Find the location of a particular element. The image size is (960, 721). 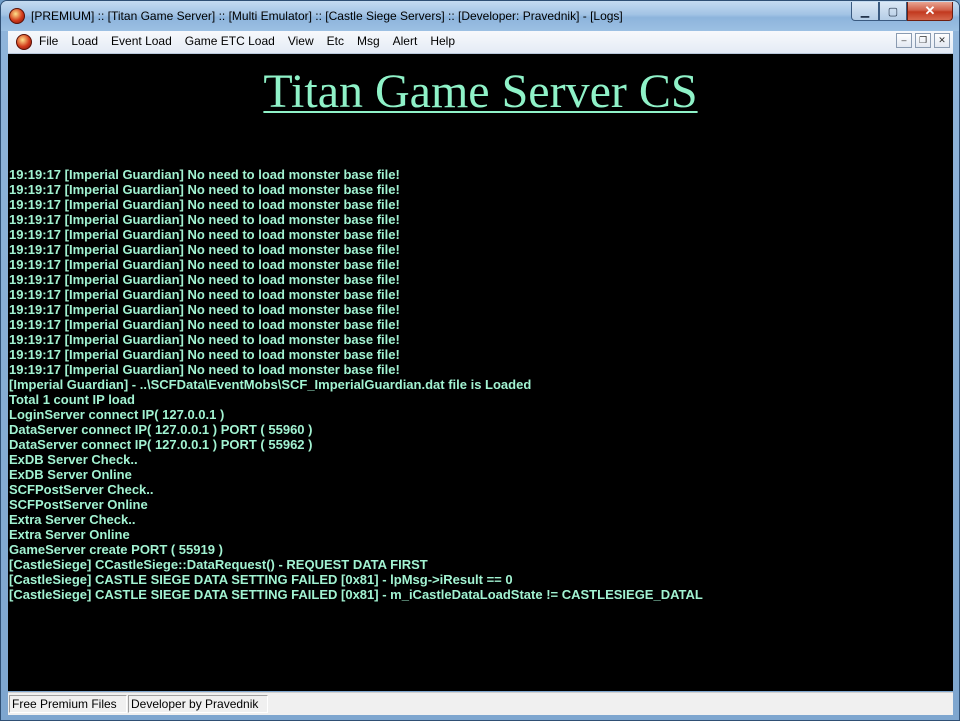

log-line: Extra Server Online is located at coordinates (69, 534).